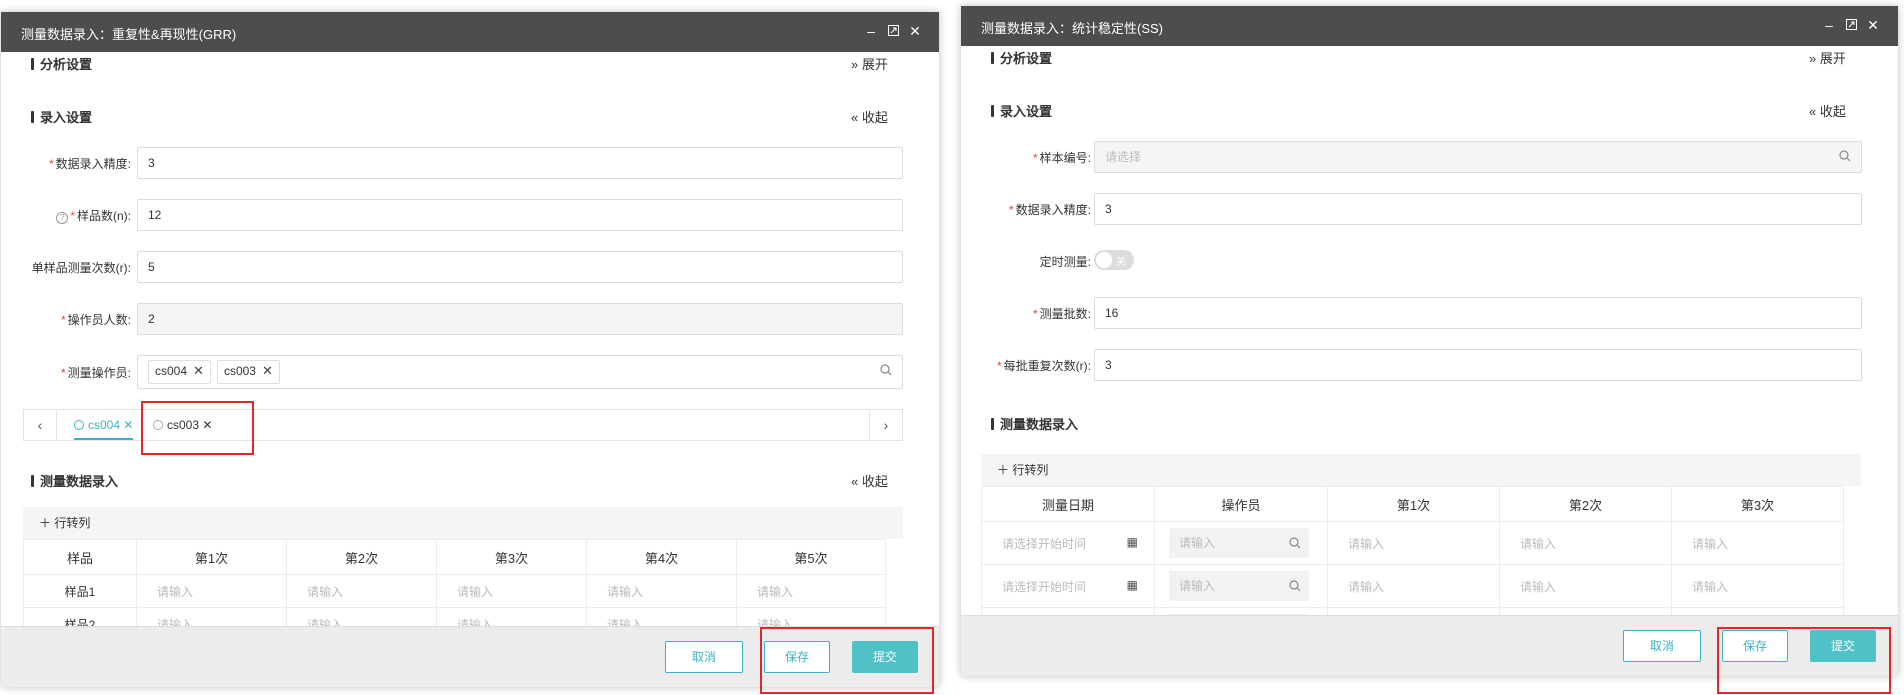 The width and height of the screenshot is (1904, 695). Describe the element at coordinates (1429, 26) in the screenshot. I see `dialog-titlebar: 测量数据录入：统计稳定性(SS) – ✕` at that location.